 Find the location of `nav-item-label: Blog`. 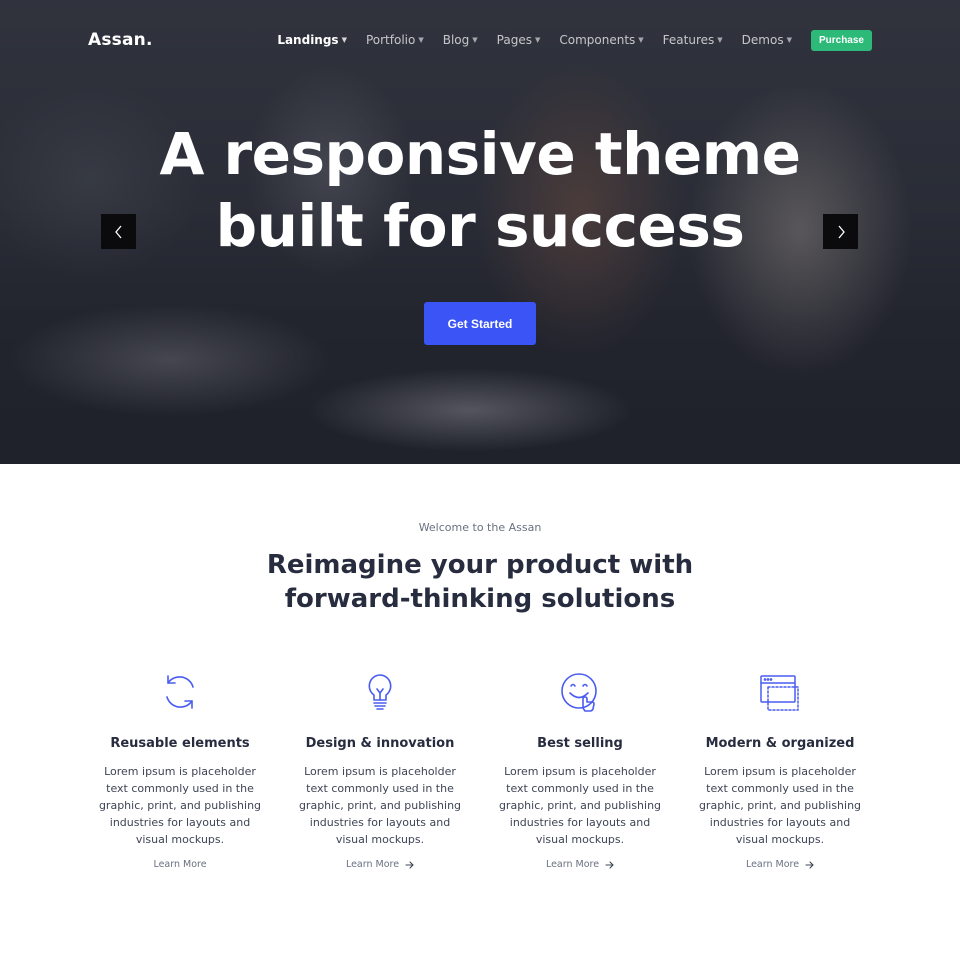

nav-item-label: Blog is located at coordinates (456, 40).